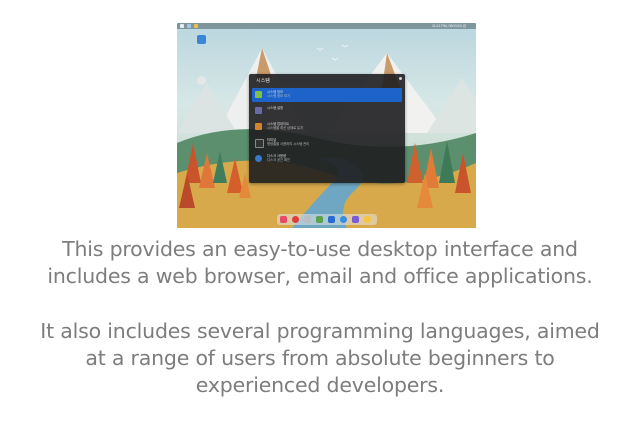 Image resolution: width=640 pixels, height=440 pixels. Describe the element at coordinates (258, 126) in the screenshot. I see `update-icon` at that location.